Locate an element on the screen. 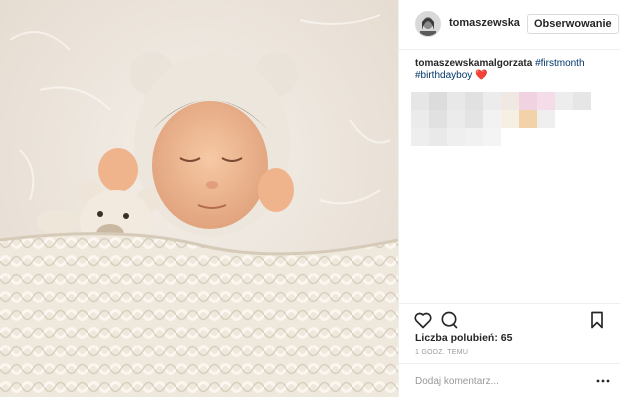  post-timestamp: 1 GODZ. TEMU is located at coordinates (441, 352).